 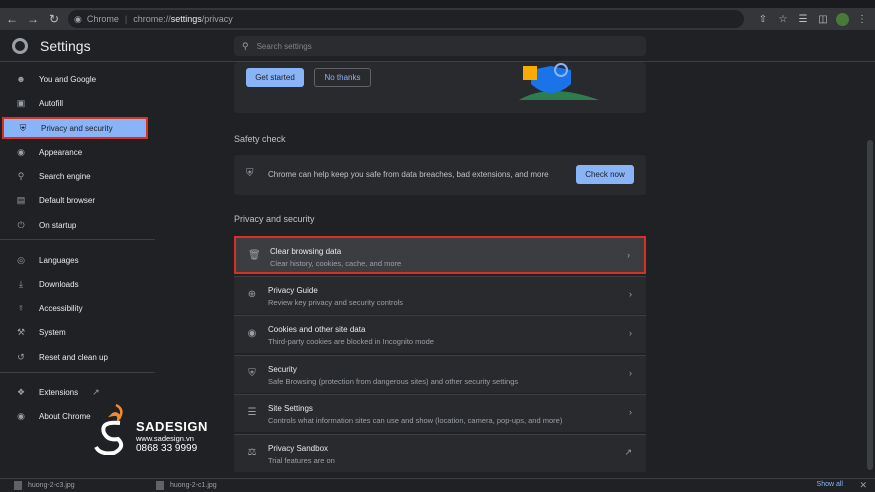 I want to click on browser-icon: ▤, so click(x=21, y=199).